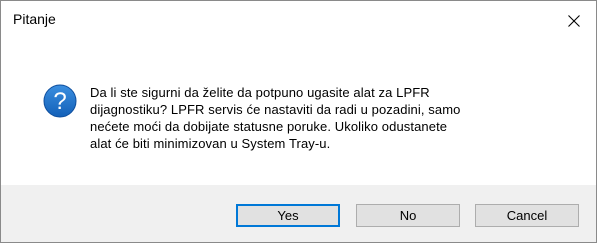 The image size is (597, 243). Describe the element at coordinates (288, 215) in the screenshot. I see `yes-button: Yes` at that location.